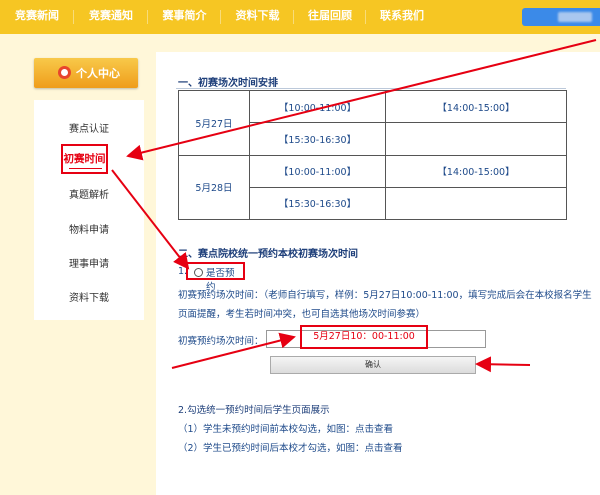  I want to click on arrow-to-input, so click(233, 350).